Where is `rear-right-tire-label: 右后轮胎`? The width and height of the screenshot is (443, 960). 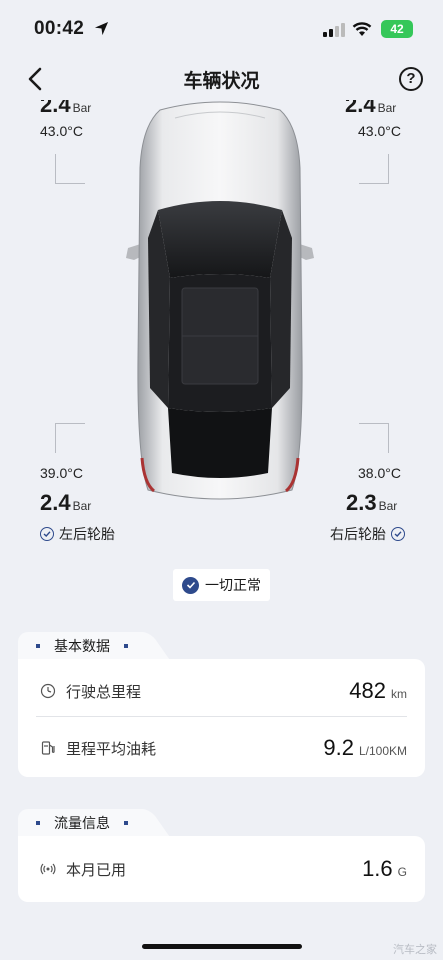
rear-right-tire-label: 右后轮胎 is located at coordinates (367, 534).